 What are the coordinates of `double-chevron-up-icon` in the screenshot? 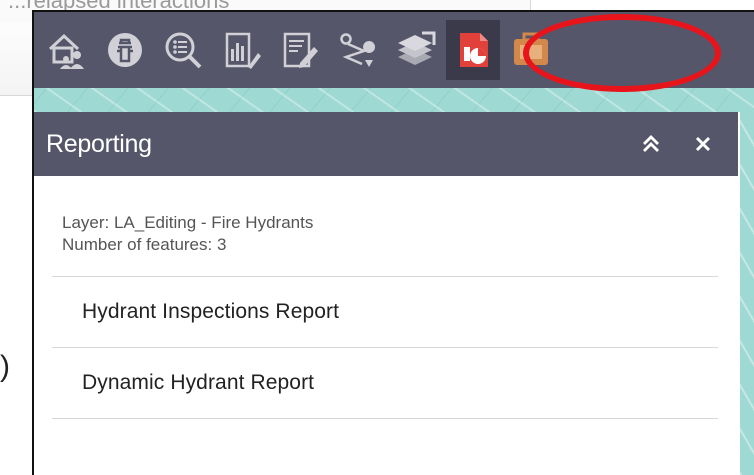 It's located at (651, 143).